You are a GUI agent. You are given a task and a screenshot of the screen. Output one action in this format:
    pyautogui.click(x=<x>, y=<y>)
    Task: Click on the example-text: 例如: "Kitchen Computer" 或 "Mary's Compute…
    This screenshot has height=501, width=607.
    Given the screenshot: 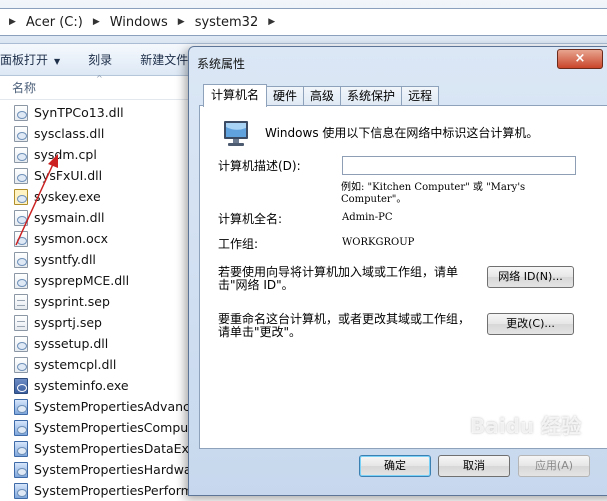 What is the action you would take?
    pyautogui.click(x=433, y=193)
    